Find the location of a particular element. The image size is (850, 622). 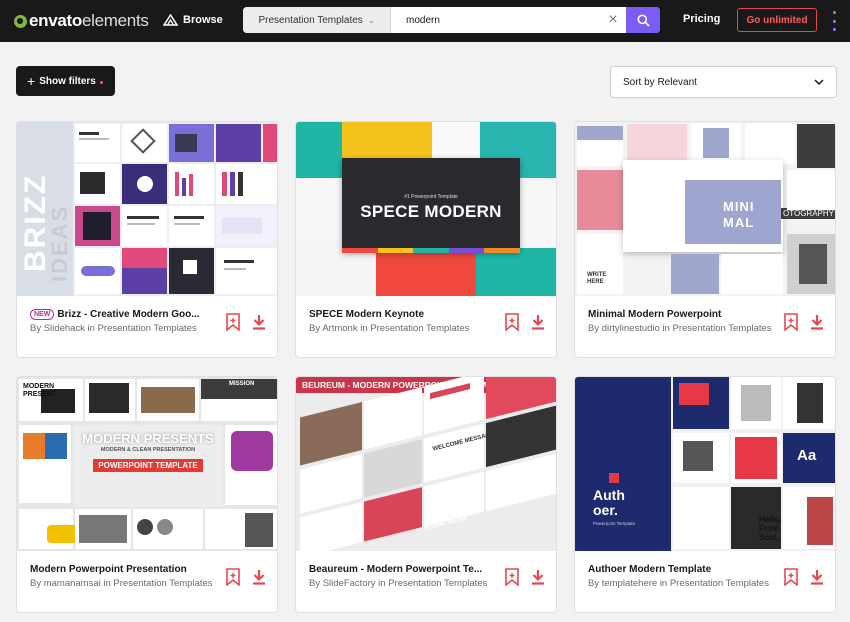

thumb-text: MODERN PRESENT is located at coordinates (40, 390).